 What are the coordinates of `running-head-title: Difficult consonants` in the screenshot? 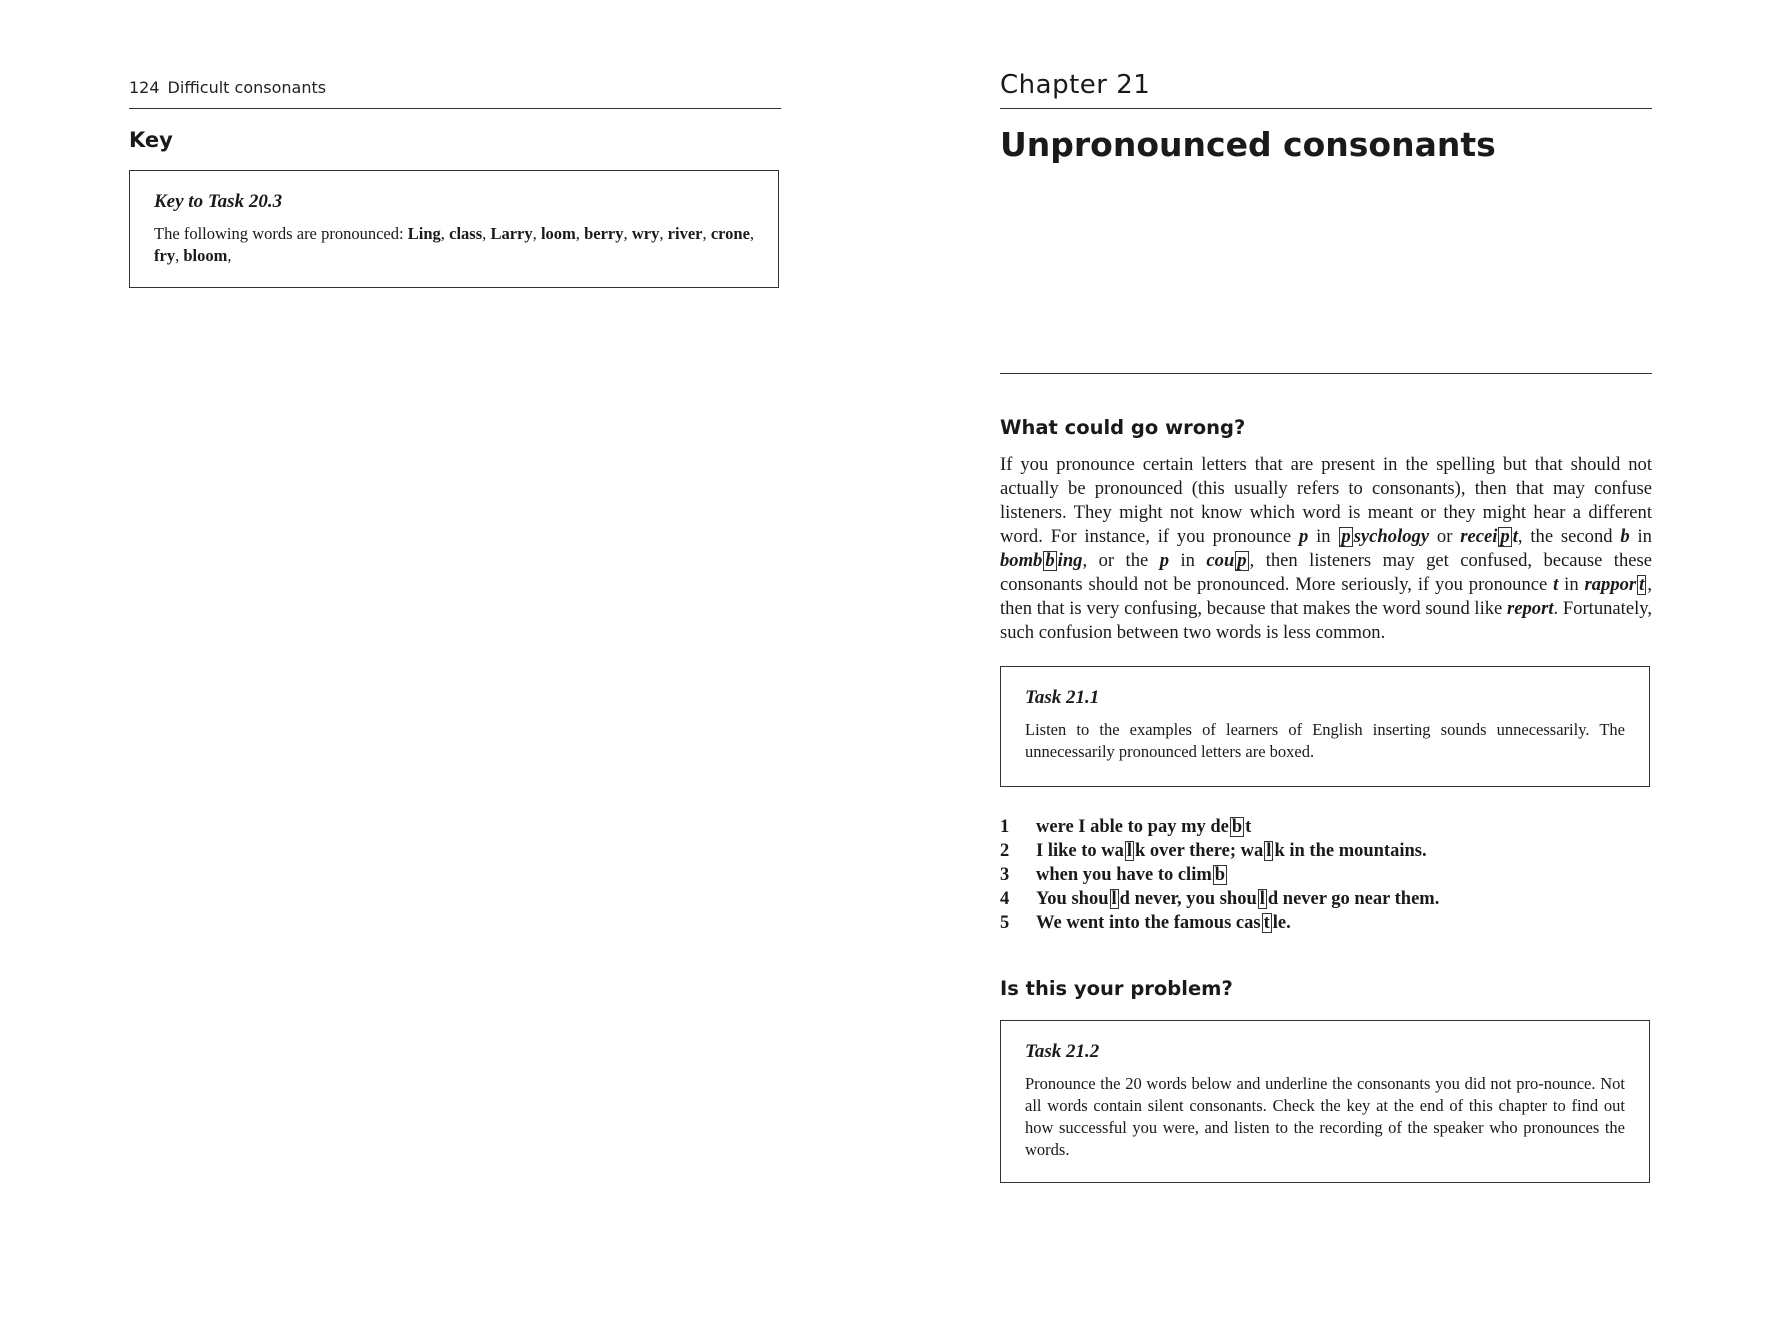 It's located at (247, 87).